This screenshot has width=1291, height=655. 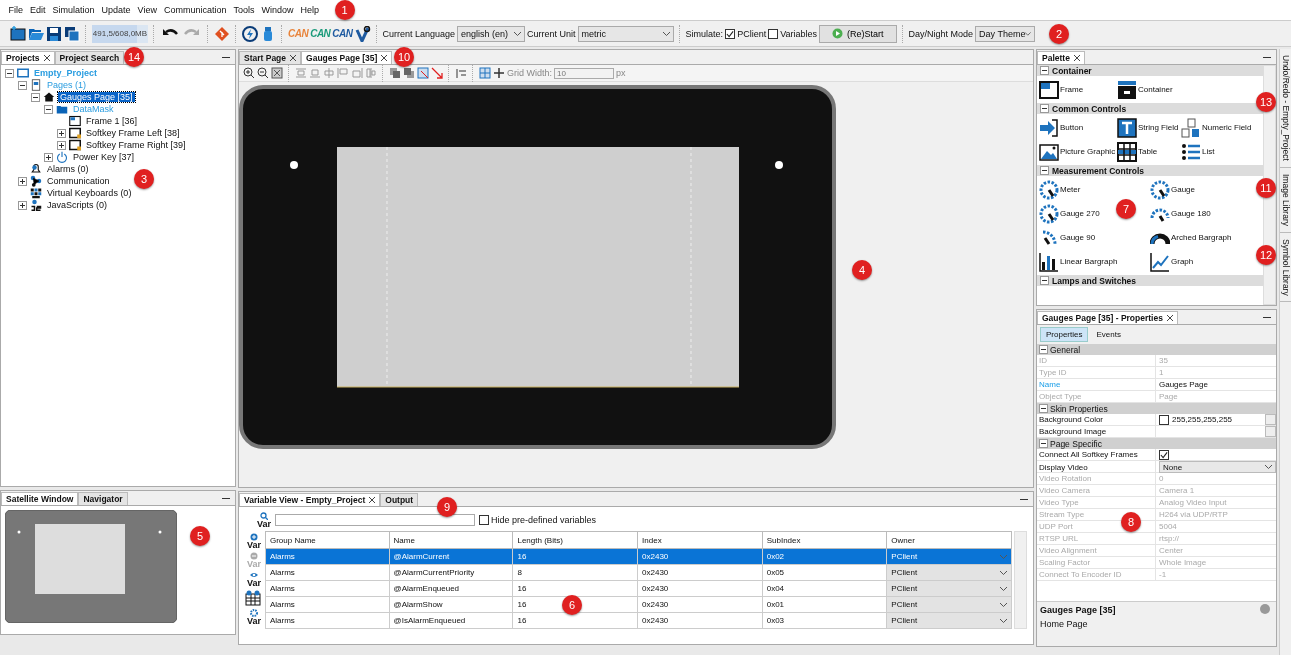 What do you see at coordinates (195, 10) in the screenshot?
I see `menu-item: Communication` at bounding box center [195, 10].